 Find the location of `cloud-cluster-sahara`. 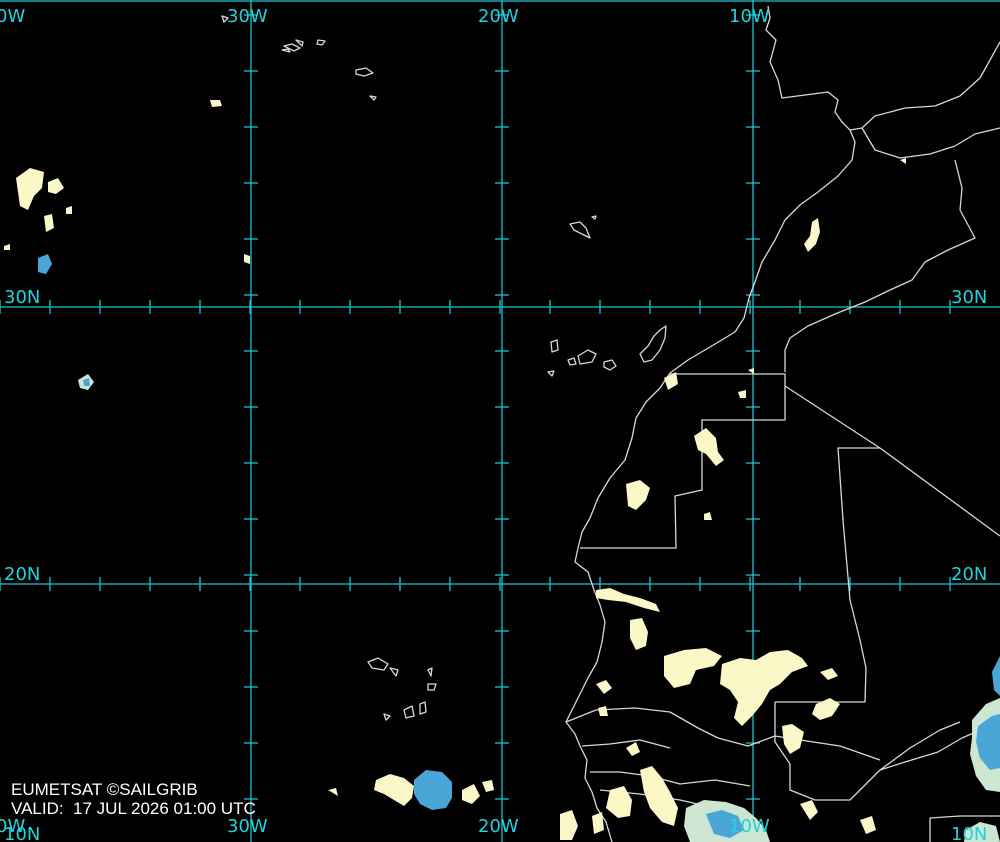

cloud-cluster-sahara is located at coordinates (690, 444).